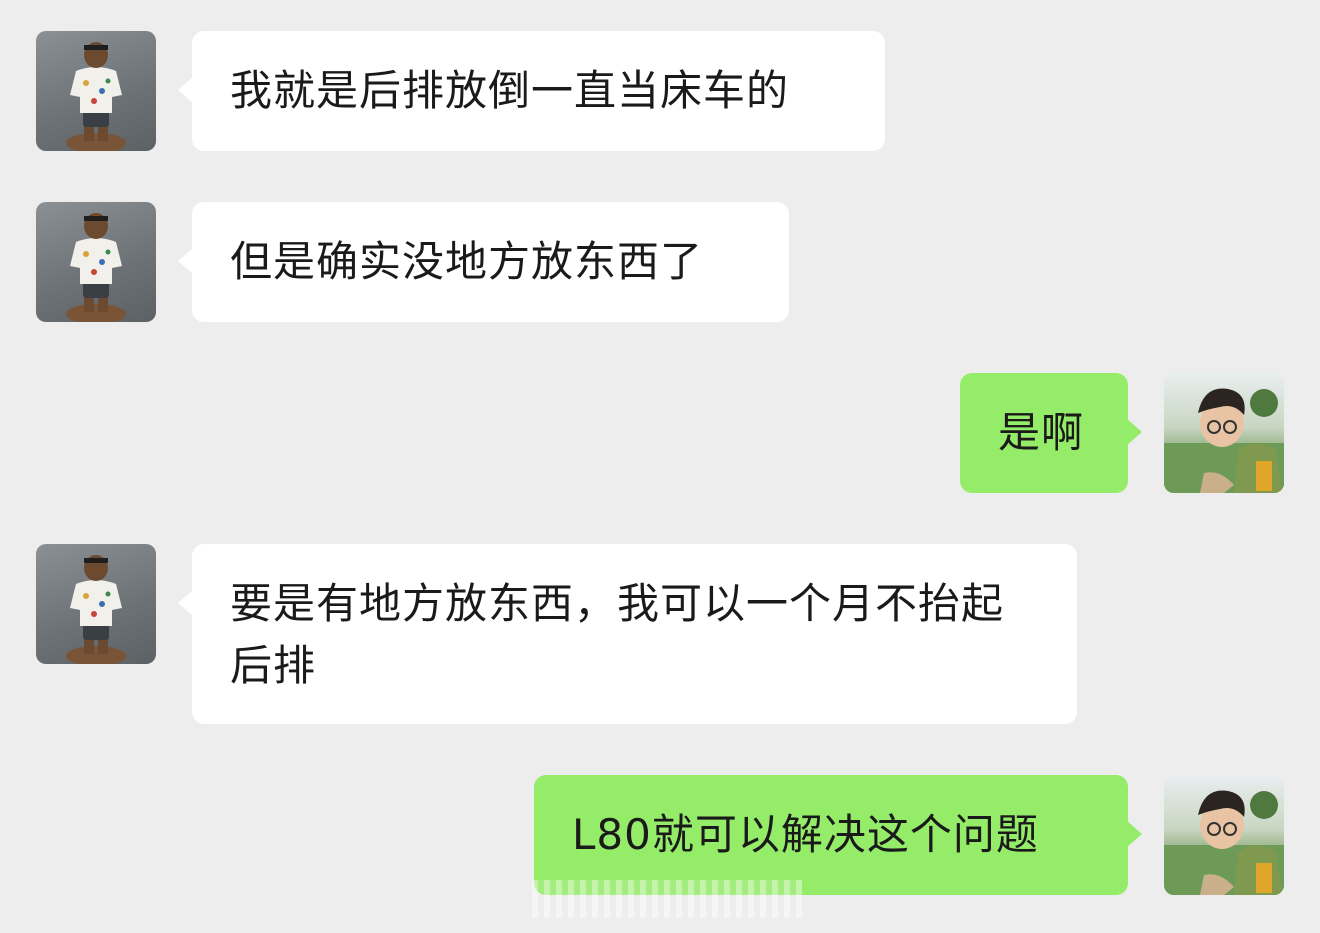  Describe the element at coordinates (510, 90) in the screenshot. I see `message-text: 我就是后排放倒一直当床车的` at that location.